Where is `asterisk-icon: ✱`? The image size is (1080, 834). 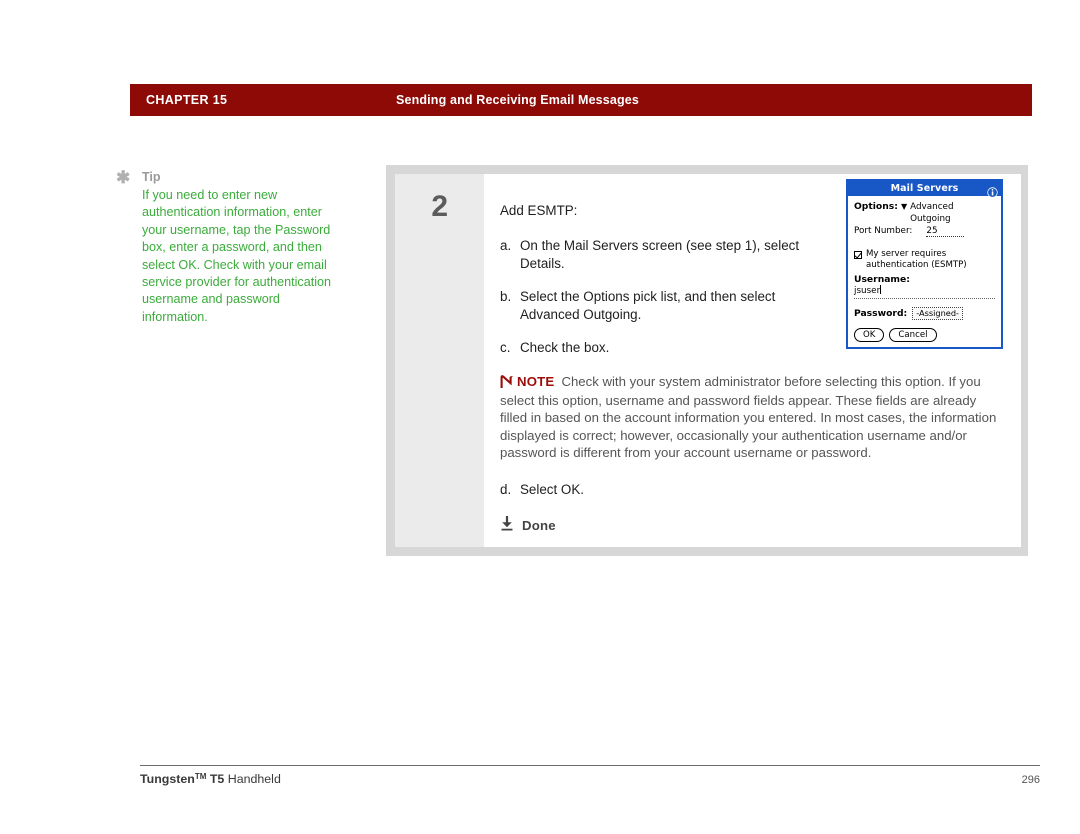
asterisk-icon: ✱ is located at coordinates (123, 177).